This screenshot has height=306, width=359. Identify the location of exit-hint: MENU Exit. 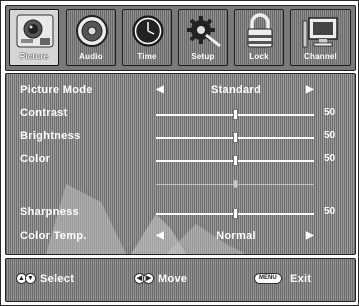
(301, 280).